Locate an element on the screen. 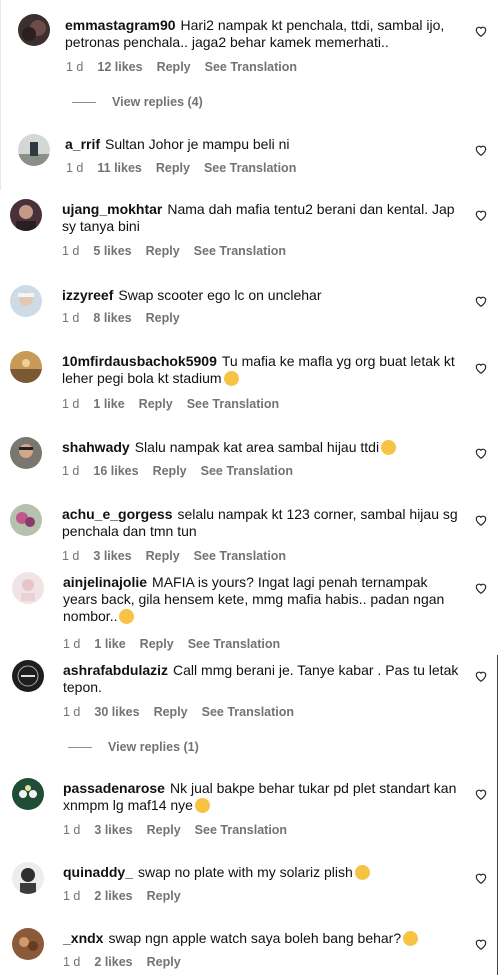 The height and width of the screenshot is (975, 500). comment-username: izzyreef is located at coordinates (87, 295).